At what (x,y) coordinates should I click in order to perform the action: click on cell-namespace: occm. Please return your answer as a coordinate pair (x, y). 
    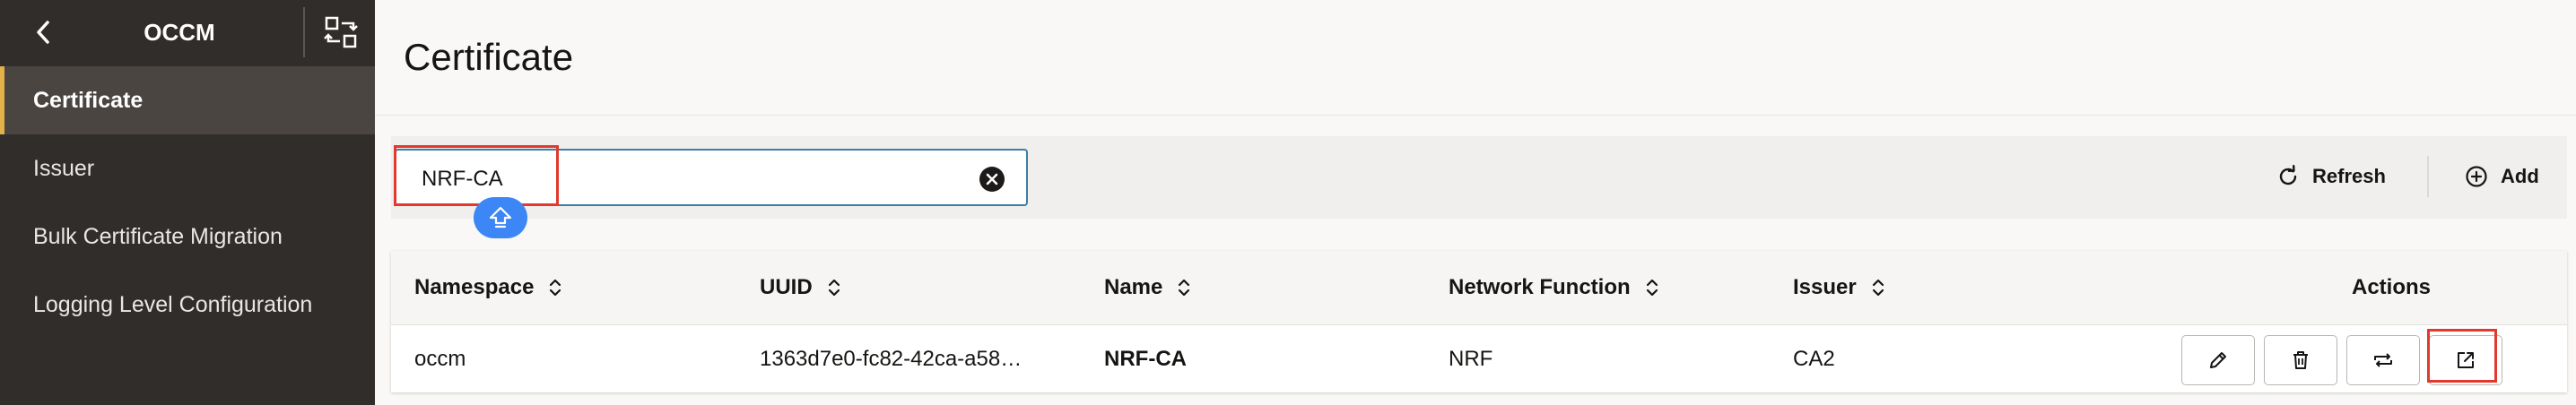
    Looking at the image, I should click on (440, 358).